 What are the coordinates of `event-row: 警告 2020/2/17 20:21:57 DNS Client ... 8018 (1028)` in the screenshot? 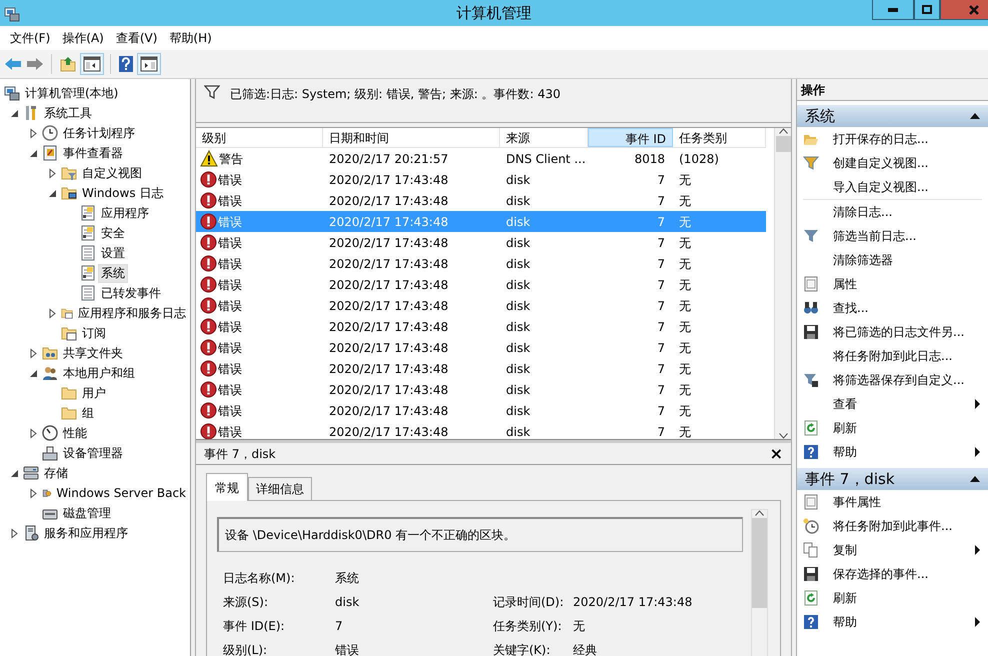 It's located at (481, 158).